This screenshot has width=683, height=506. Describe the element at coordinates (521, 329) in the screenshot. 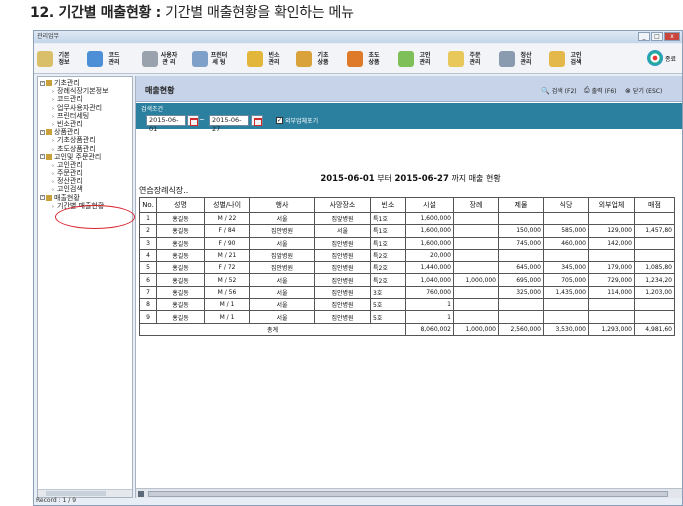

I see `total-cell: 2,560,000` at that location.